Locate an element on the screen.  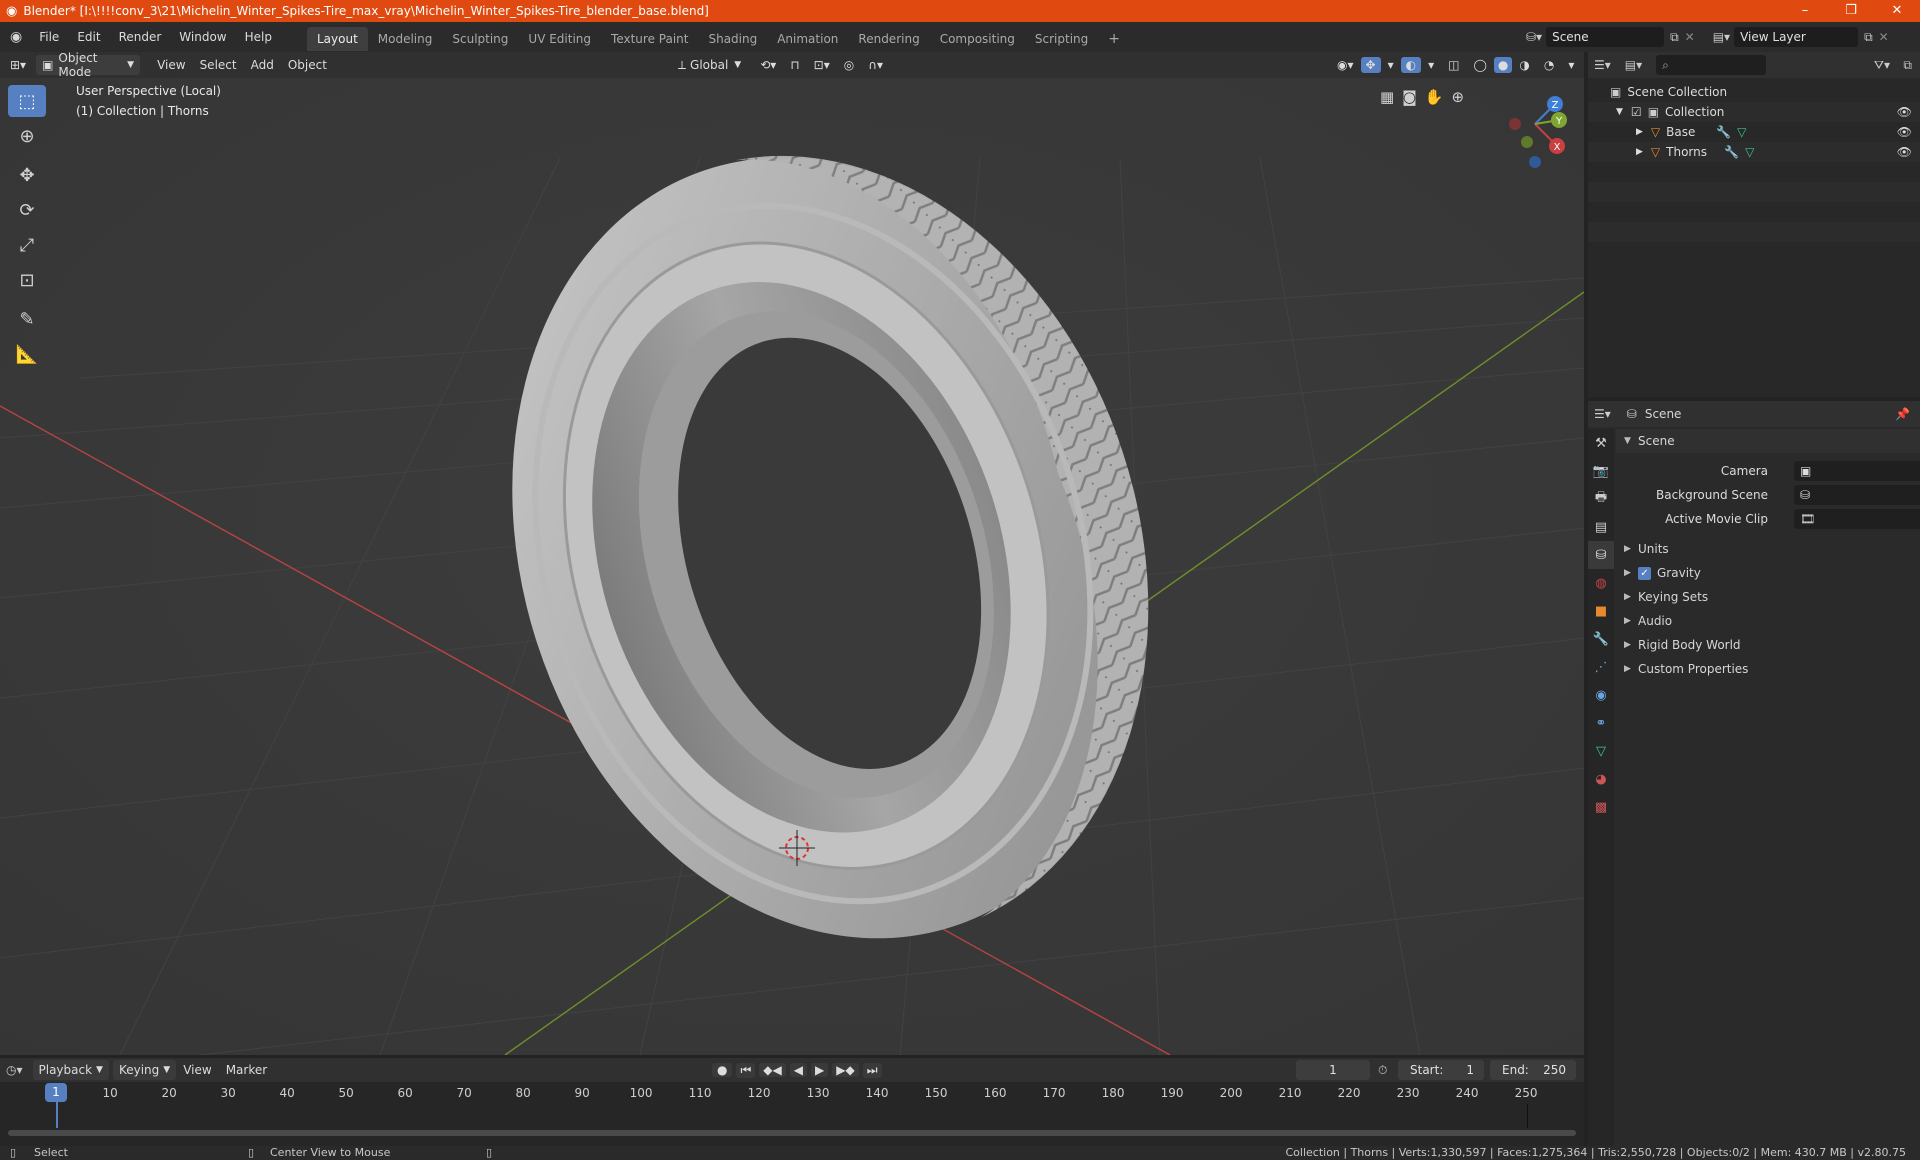
scene-tab: ⛁ is located at coordinates (1601, 555).